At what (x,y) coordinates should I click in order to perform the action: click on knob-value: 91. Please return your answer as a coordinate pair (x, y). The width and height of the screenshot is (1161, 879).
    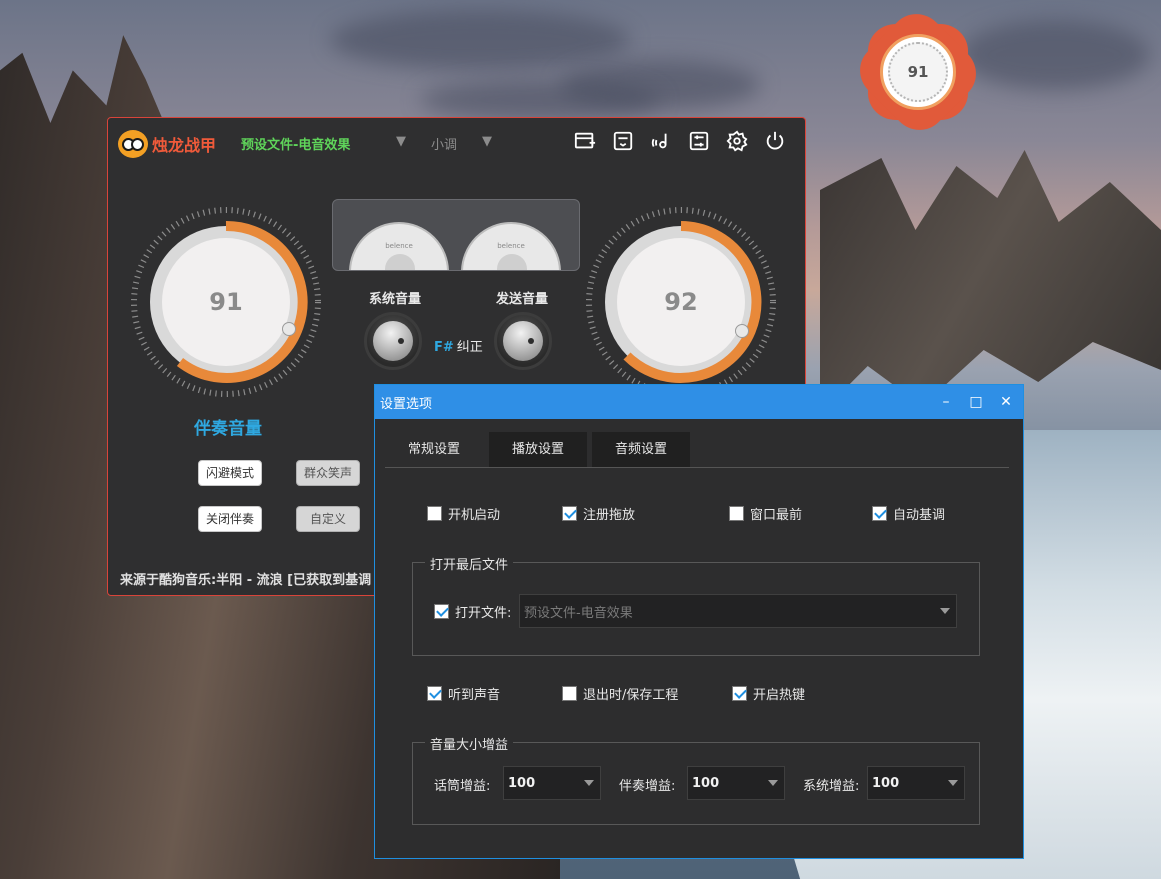
    Looking at the image, I should click on (226, 302).